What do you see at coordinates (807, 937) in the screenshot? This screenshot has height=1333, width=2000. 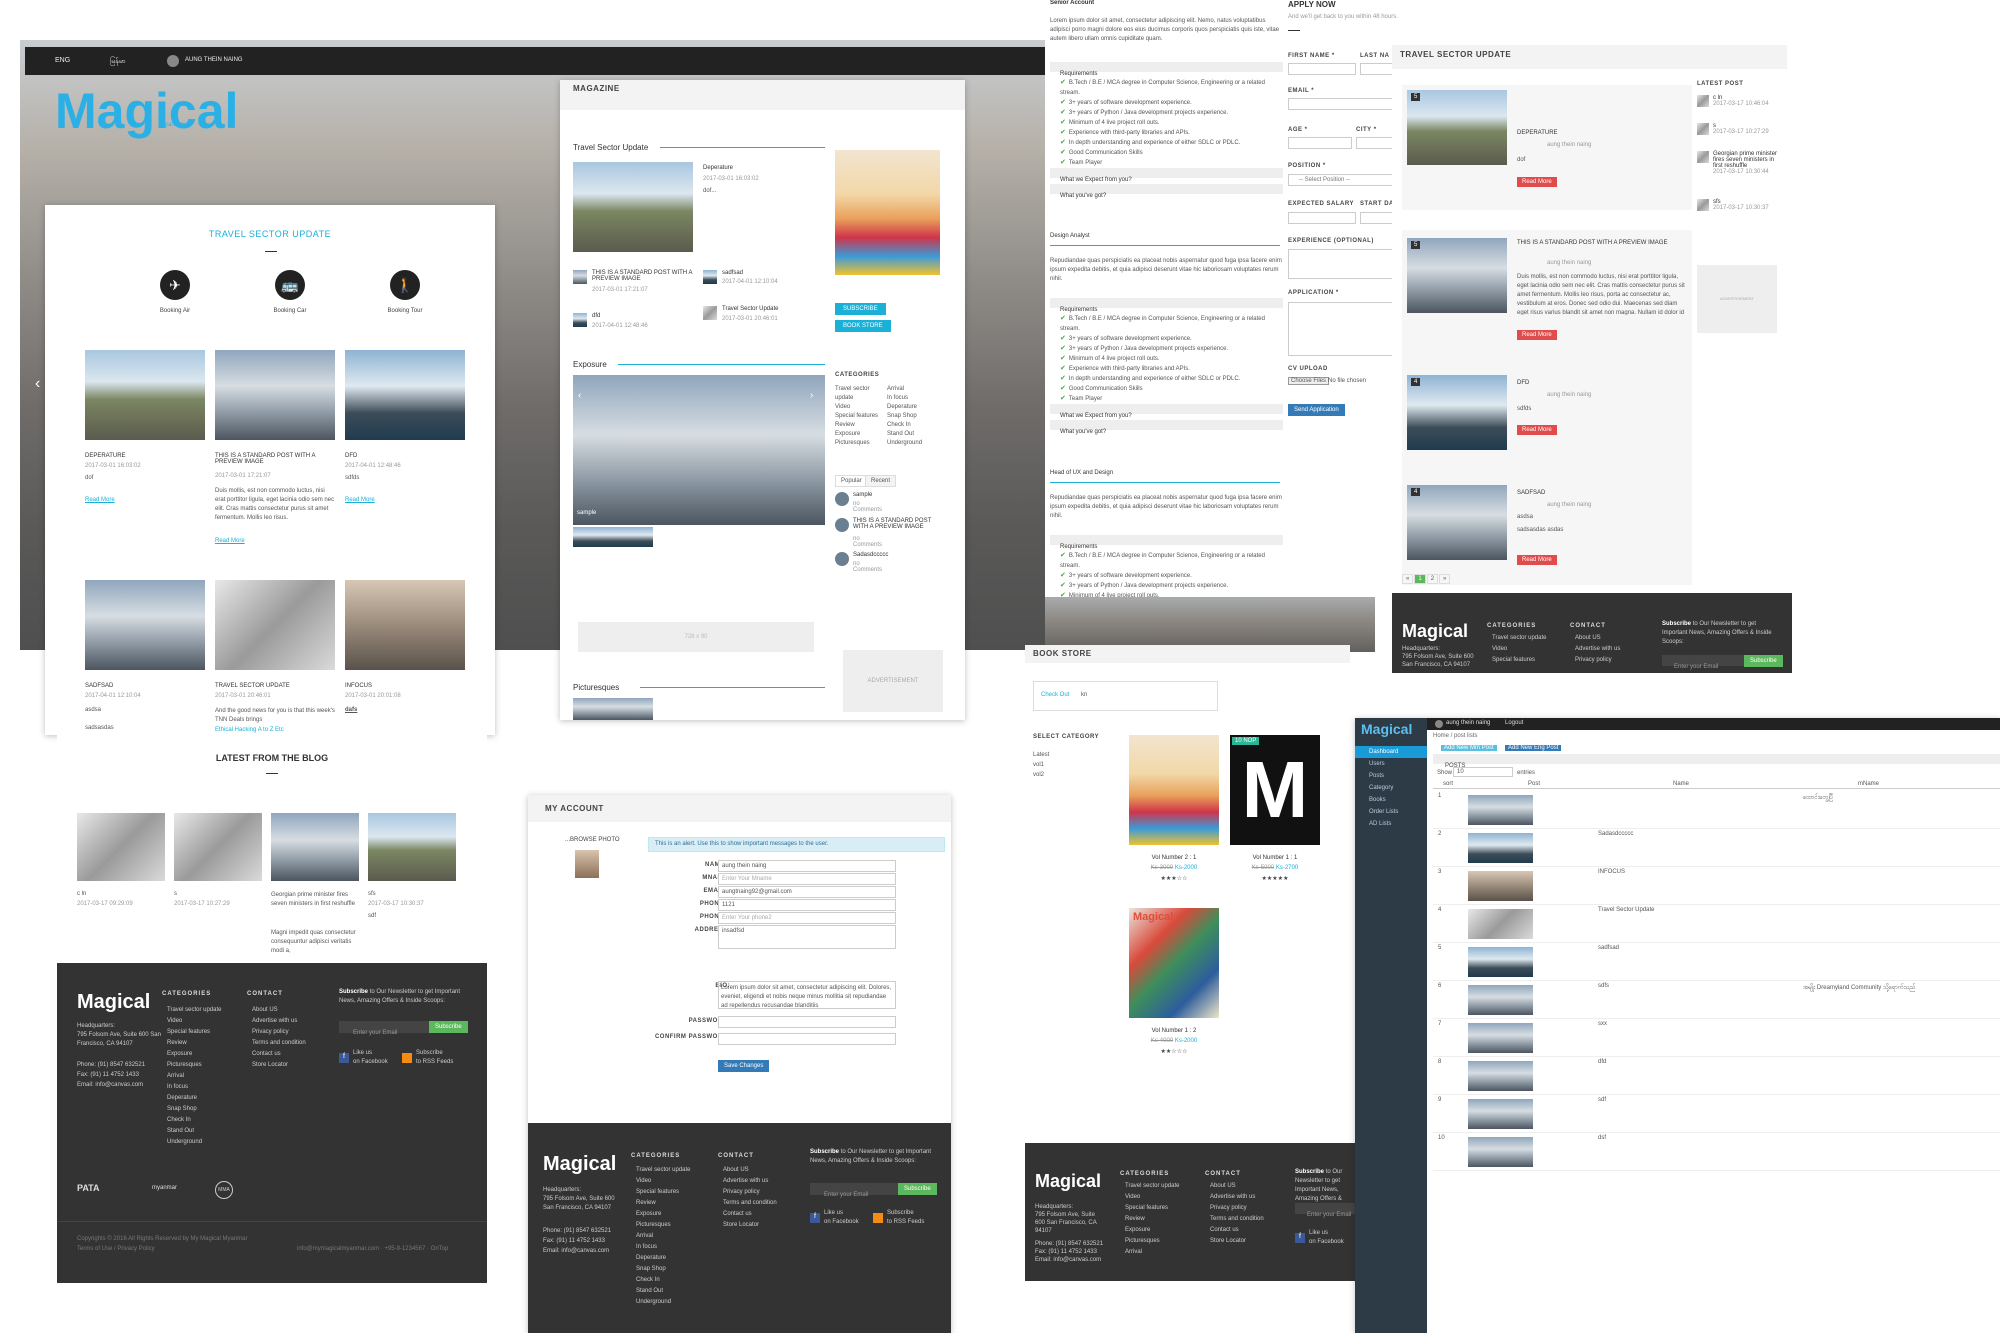 I see `form-input: insadfsd` at bounding box center [807, 937].